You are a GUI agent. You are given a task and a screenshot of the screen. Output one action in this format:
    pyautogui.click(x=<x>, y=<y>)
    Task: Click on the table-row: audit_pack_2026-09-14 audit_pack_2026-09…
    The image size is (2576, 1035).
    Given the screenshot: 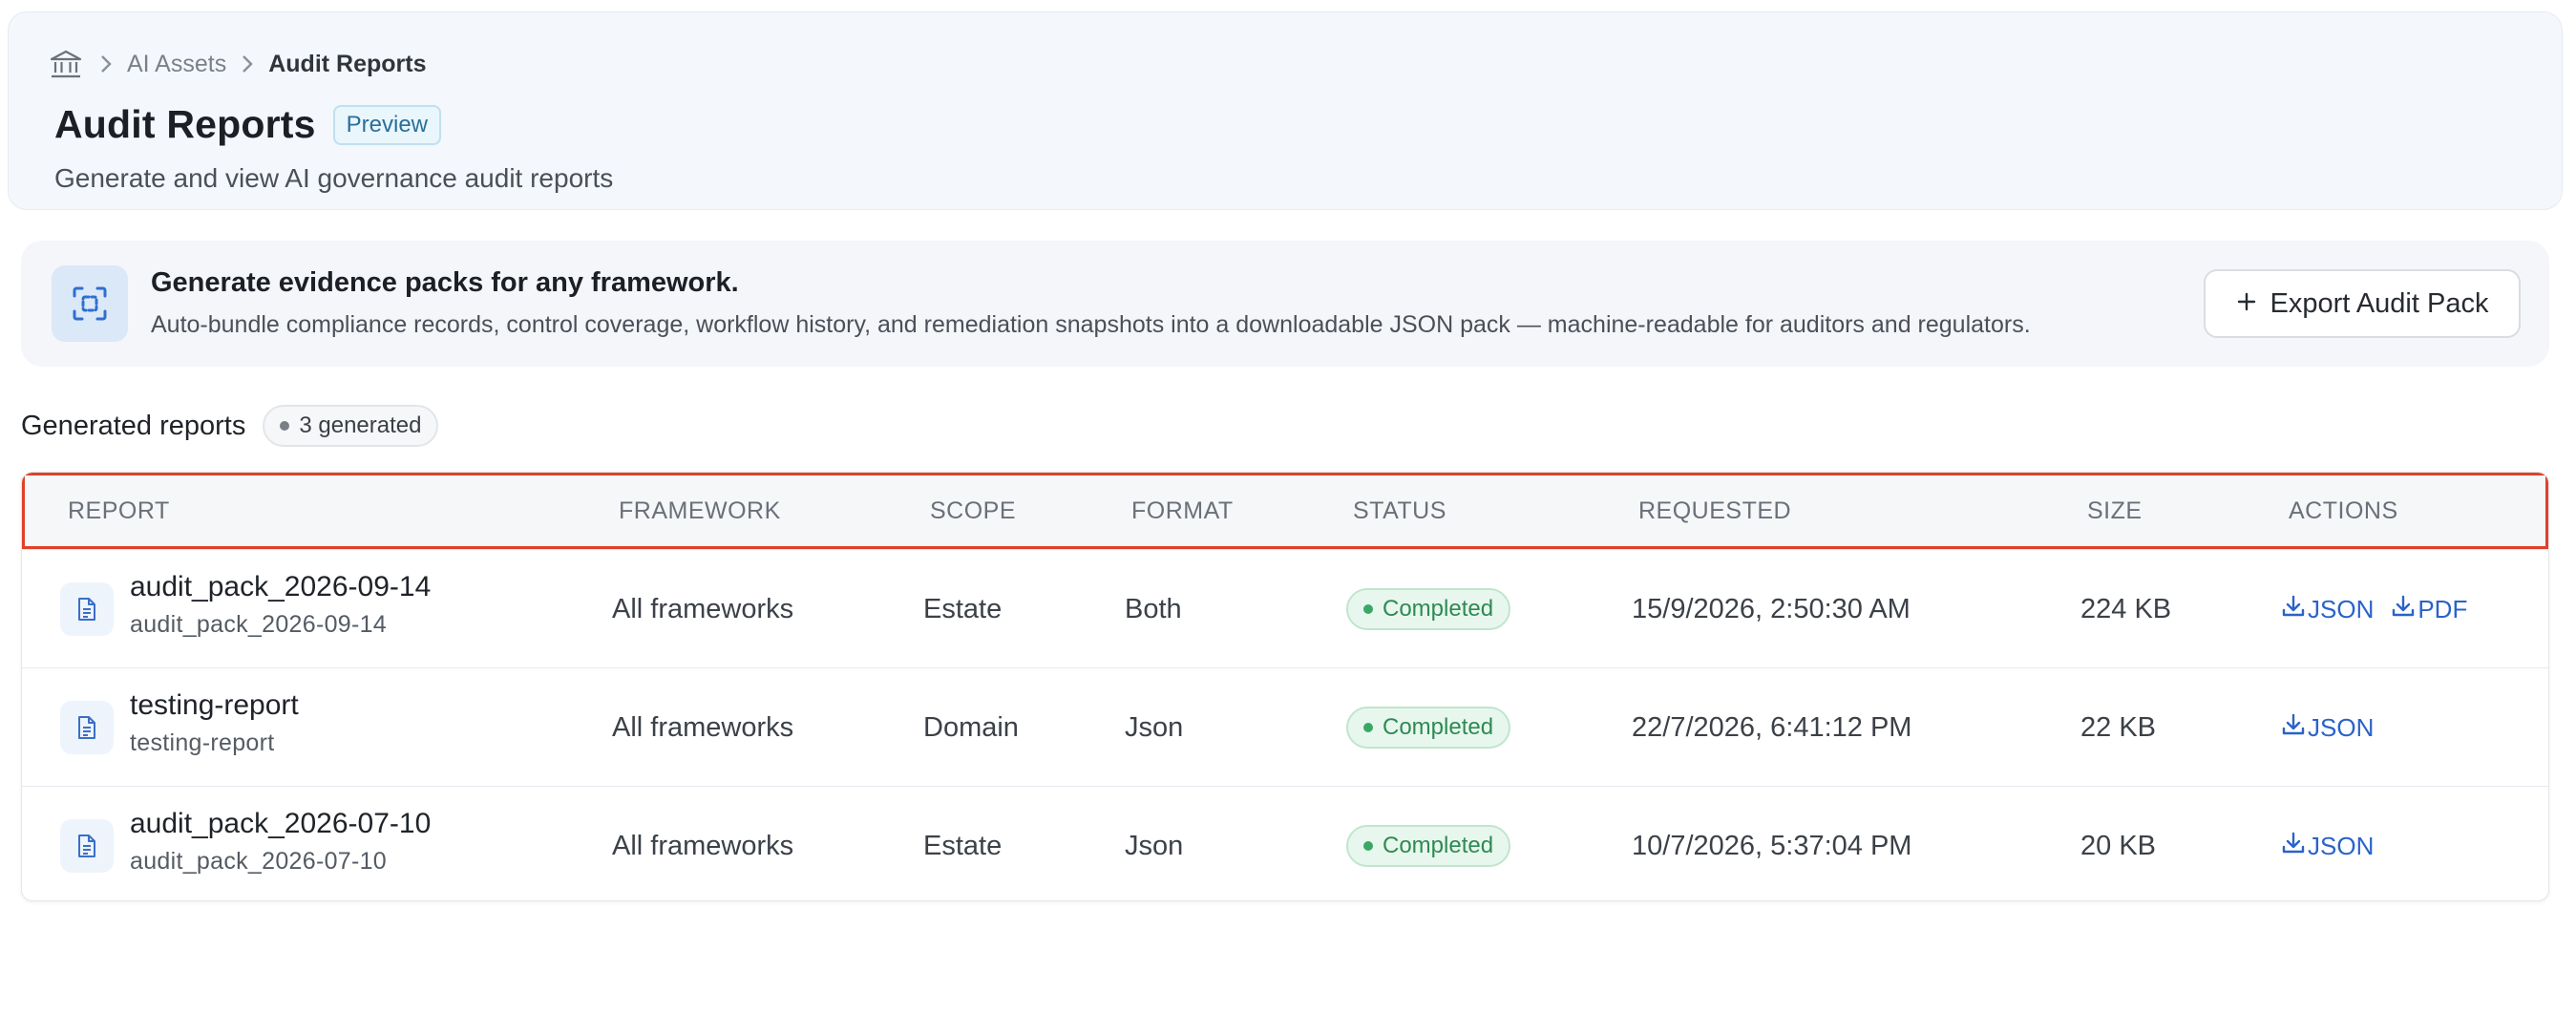 What is the action you would take?
    pyautogui.click(x=1285, y=608)
    